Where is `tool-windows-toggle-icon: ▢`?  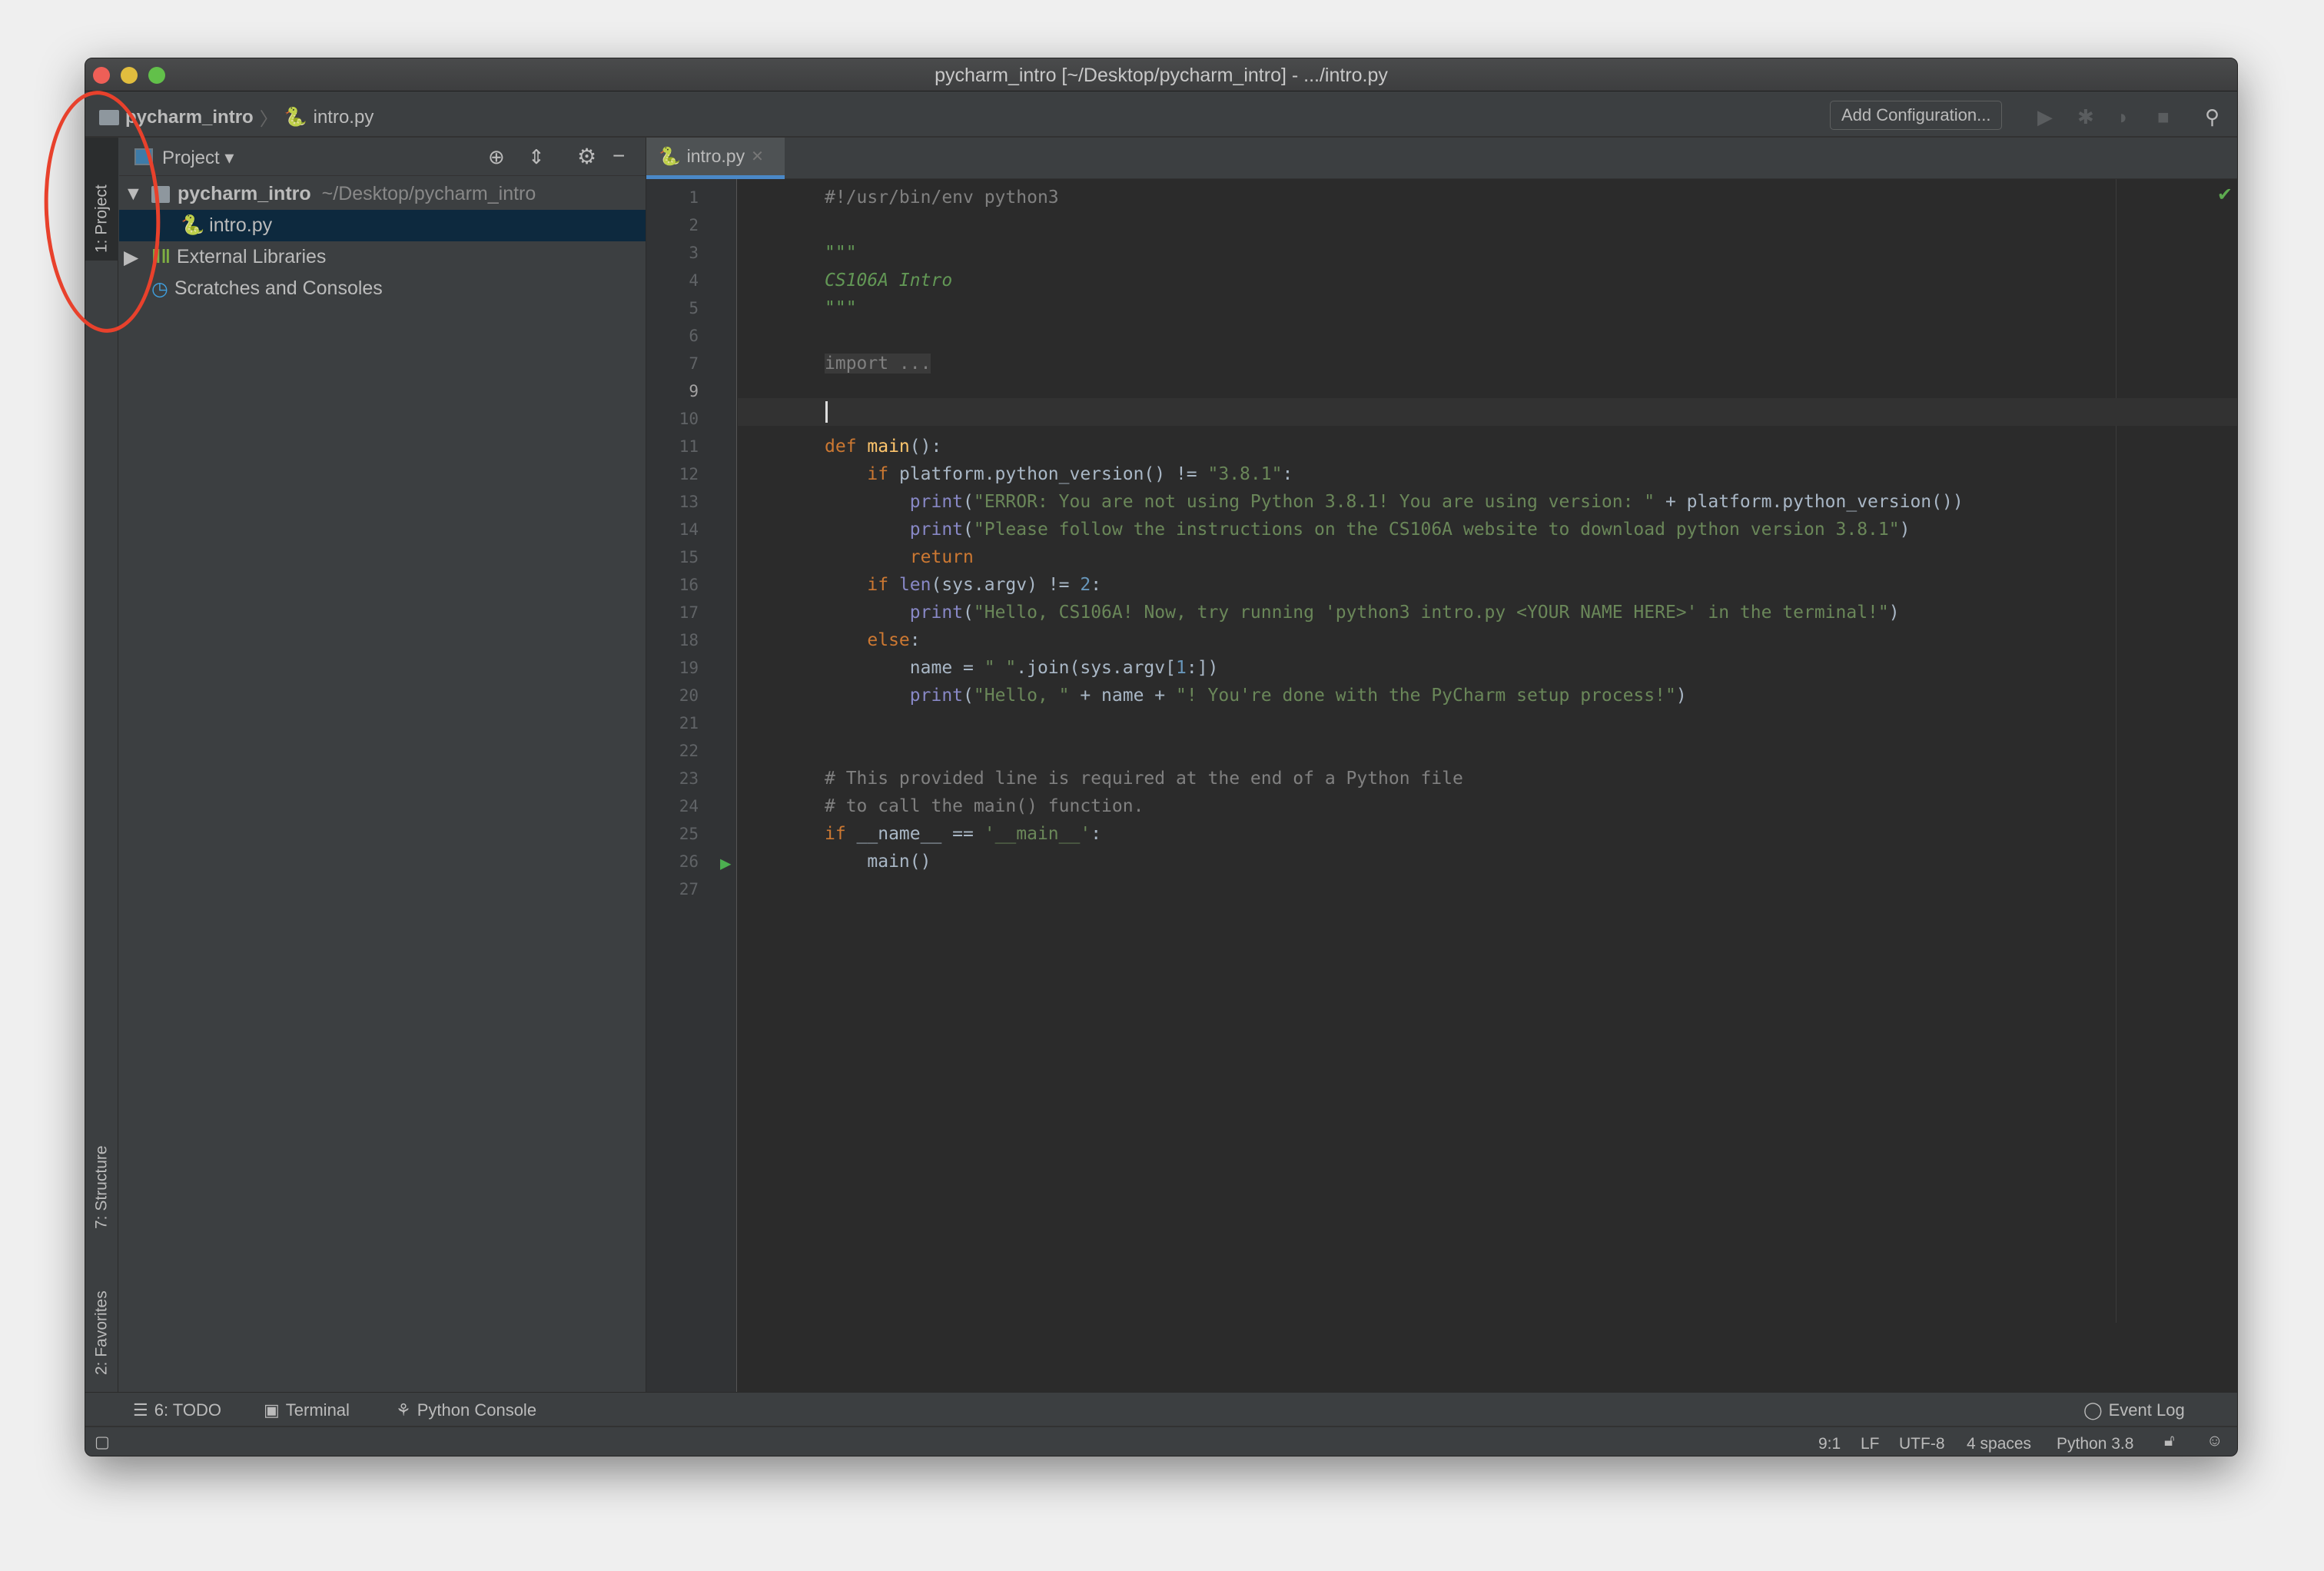
tool-windows-toggle-icon: ▢ is located at coordinates (102, 1442).